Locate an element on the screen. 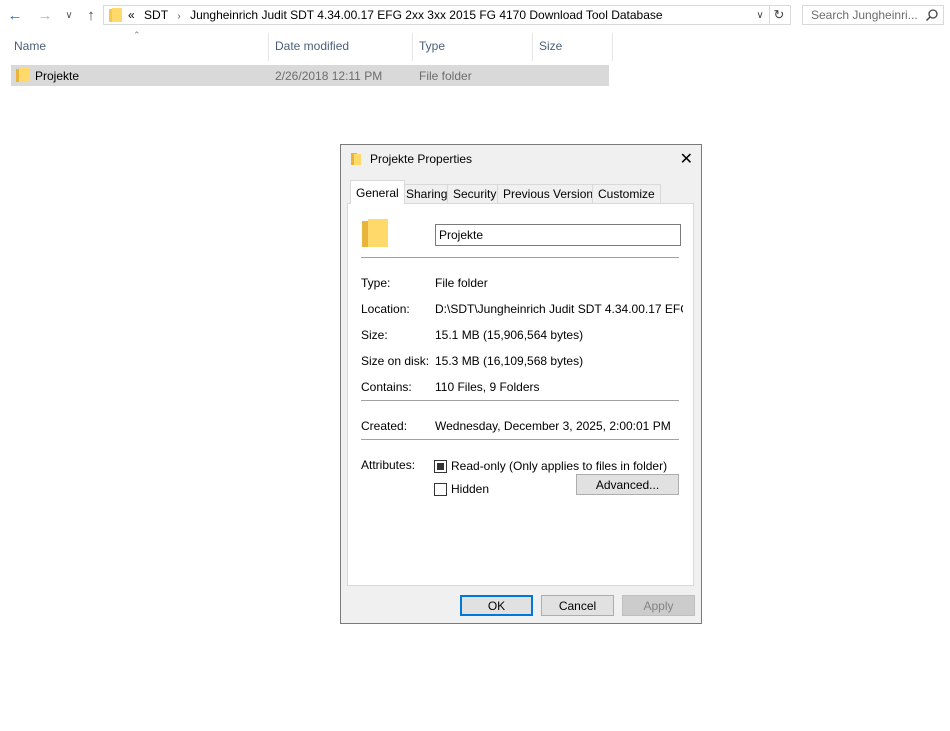 This screenshot has height=731, width=950. size-value: 15.1 MB (15,906,564 bytes) is located at coordinates (509, 335).